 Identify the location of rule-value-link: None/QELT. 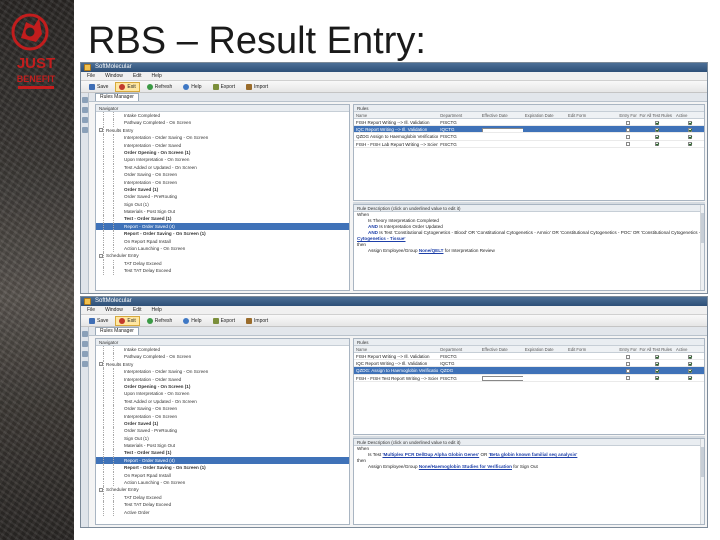
(431, 250).